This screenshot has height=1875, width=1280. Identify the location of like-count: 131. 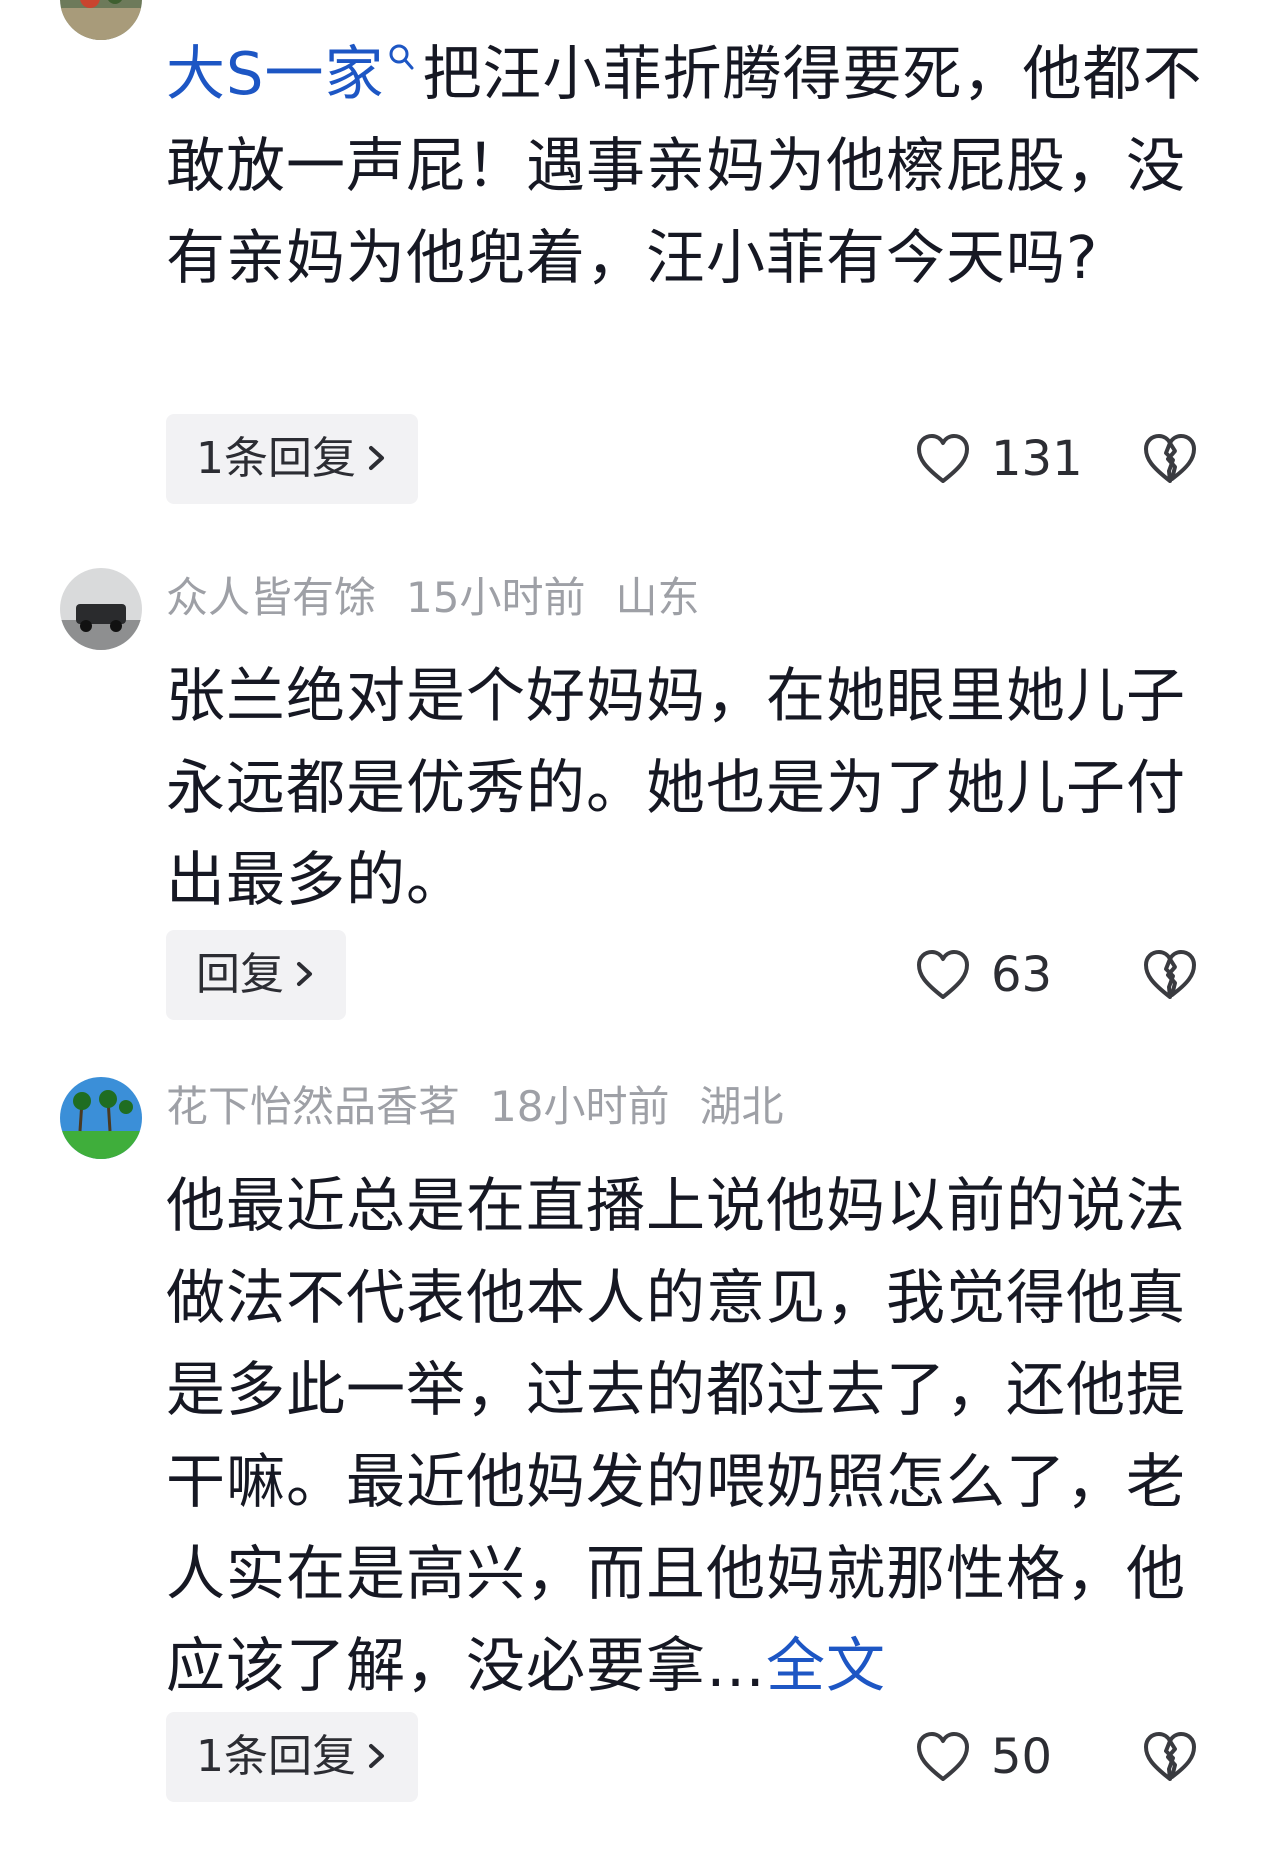
(1037, 459).